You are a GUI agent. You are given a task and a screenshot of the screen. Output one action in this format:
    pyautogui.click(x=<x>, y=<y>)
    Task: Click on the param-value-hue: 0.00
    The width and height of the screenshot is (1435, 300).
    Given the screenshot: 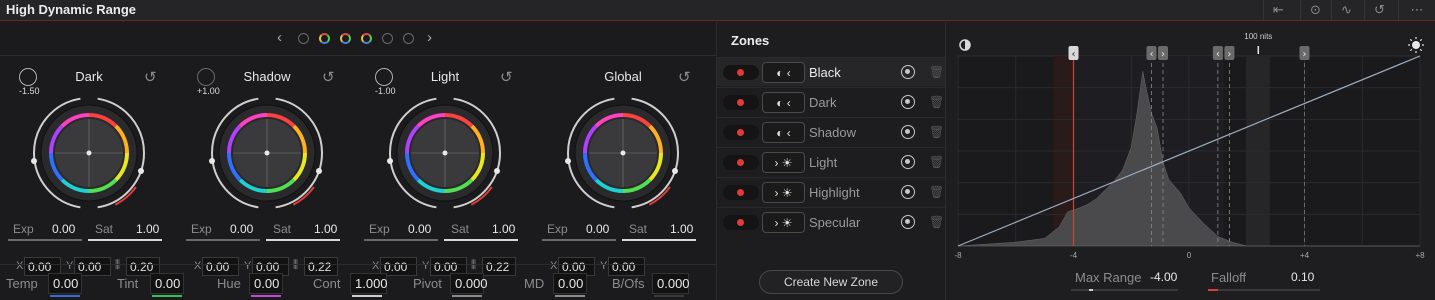 What is the action you would take?
    pyautogui.click(x=266, y=283)
    